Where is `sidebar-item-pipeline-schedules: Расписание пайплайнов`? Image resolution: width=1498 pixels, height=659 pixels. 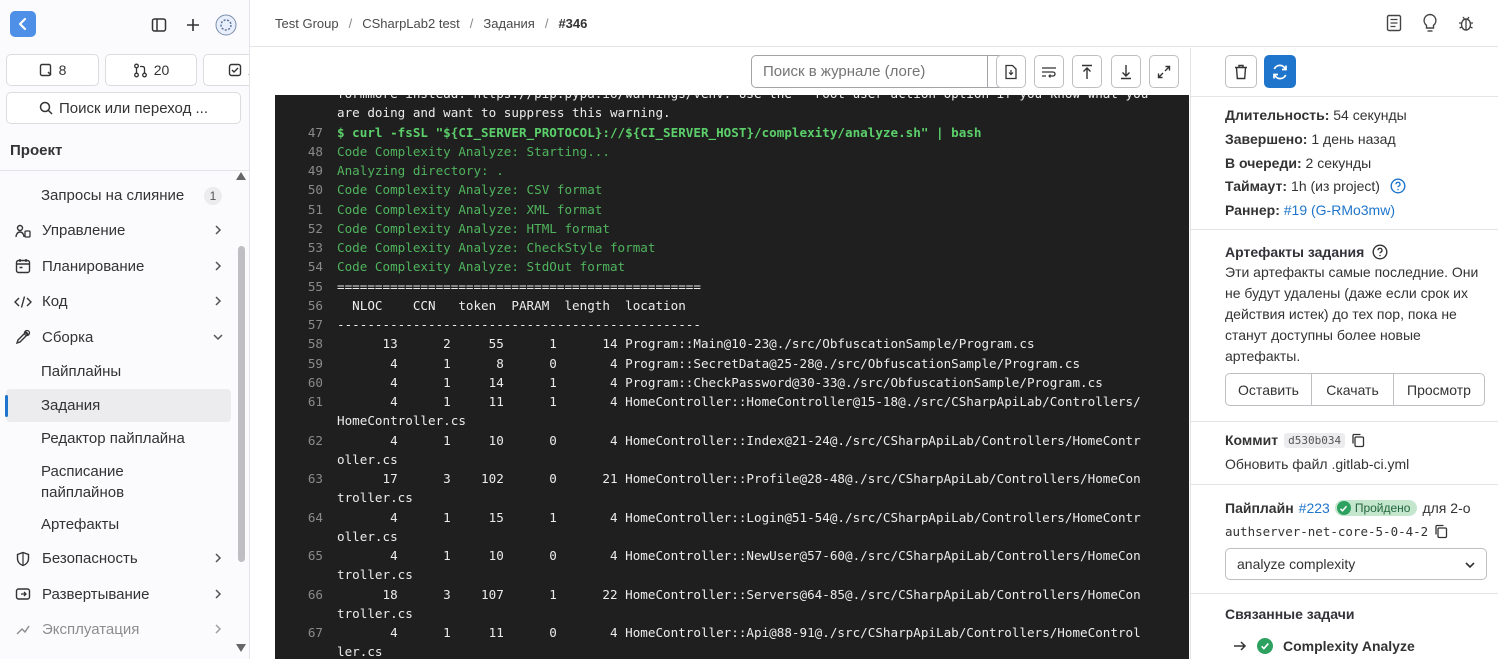 sidebar-item-pipeline-schedules: Расписание пайплайнов is located at coordinates (118, 482).